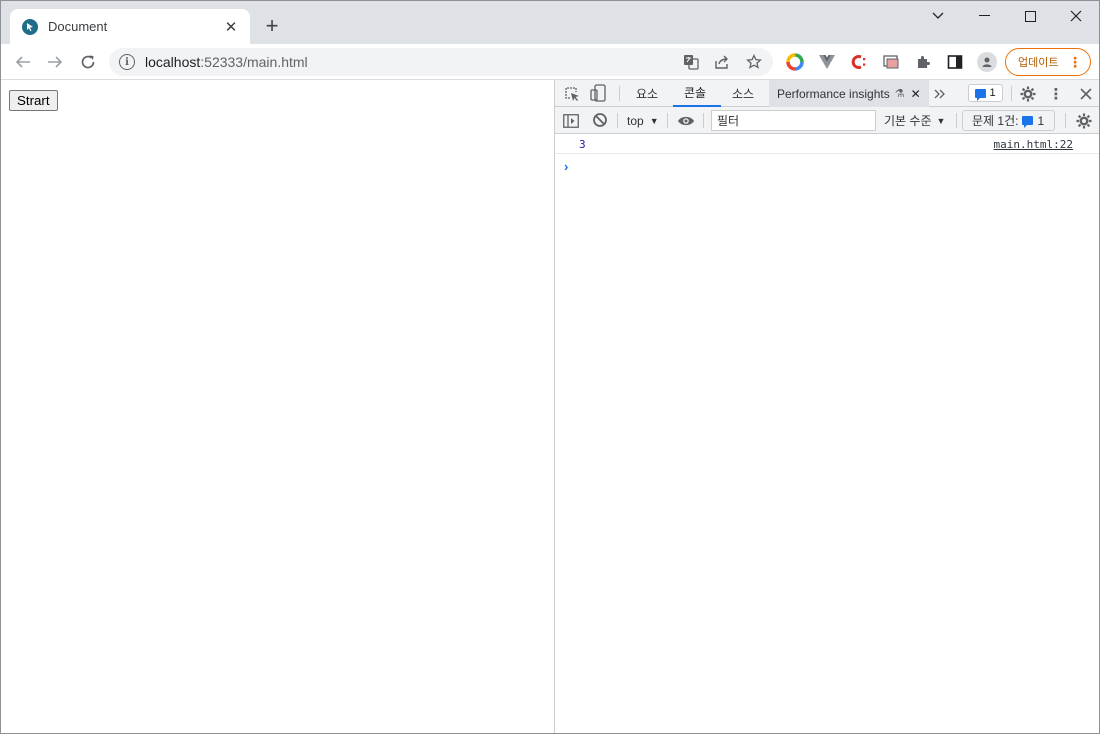 Image resolution: width=1100 pixels, height=734 pixels. What do you see at coordinates (598, 93) in the screenshot?
I see `device-toggle-icon` at bounding box center [598, 93].